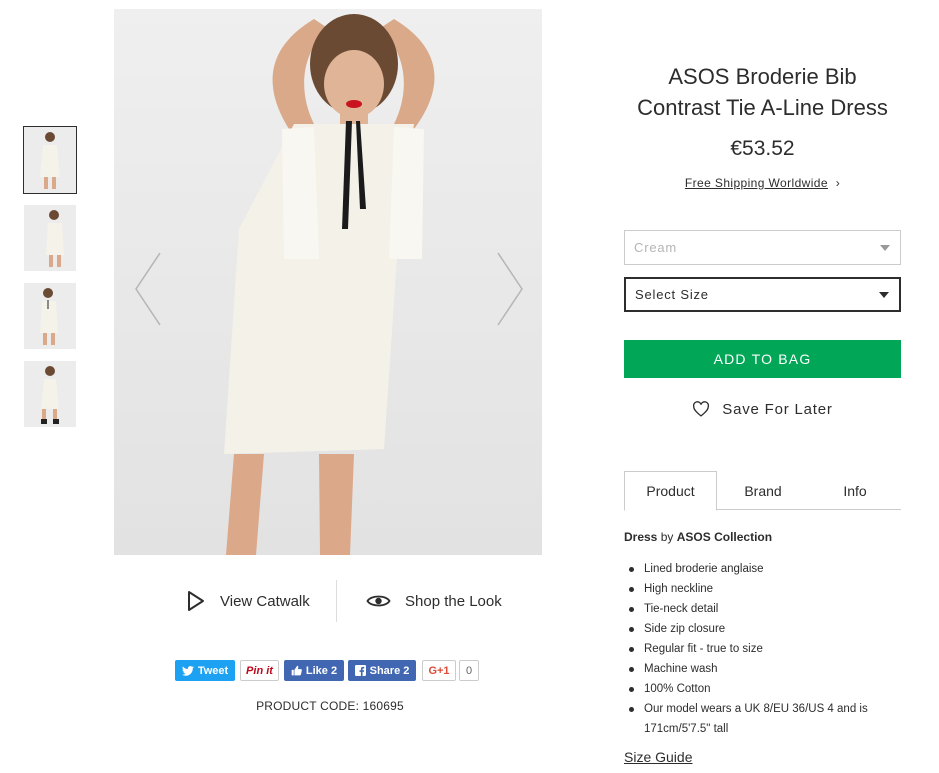 The height and width of the screenshot is (773, 939). Describe the element at coordinates (321, 670) in the screenshot. I see `facebook-like-label: Like 2` at that location.